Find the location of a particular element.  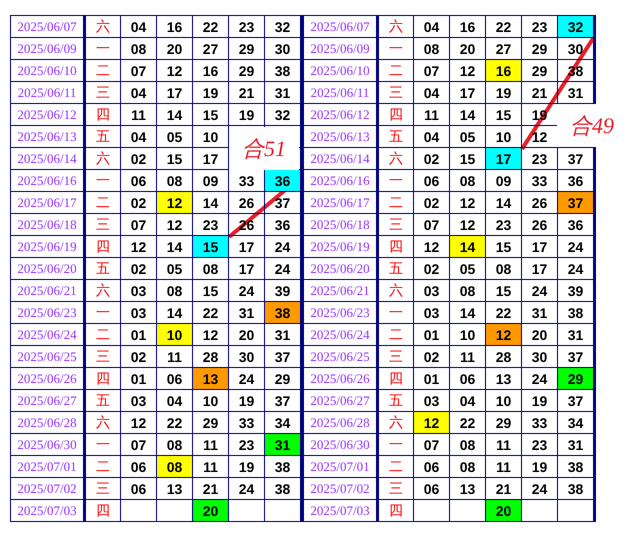

date-cell: 2025/06/24 is located at coordinates (47, 335).